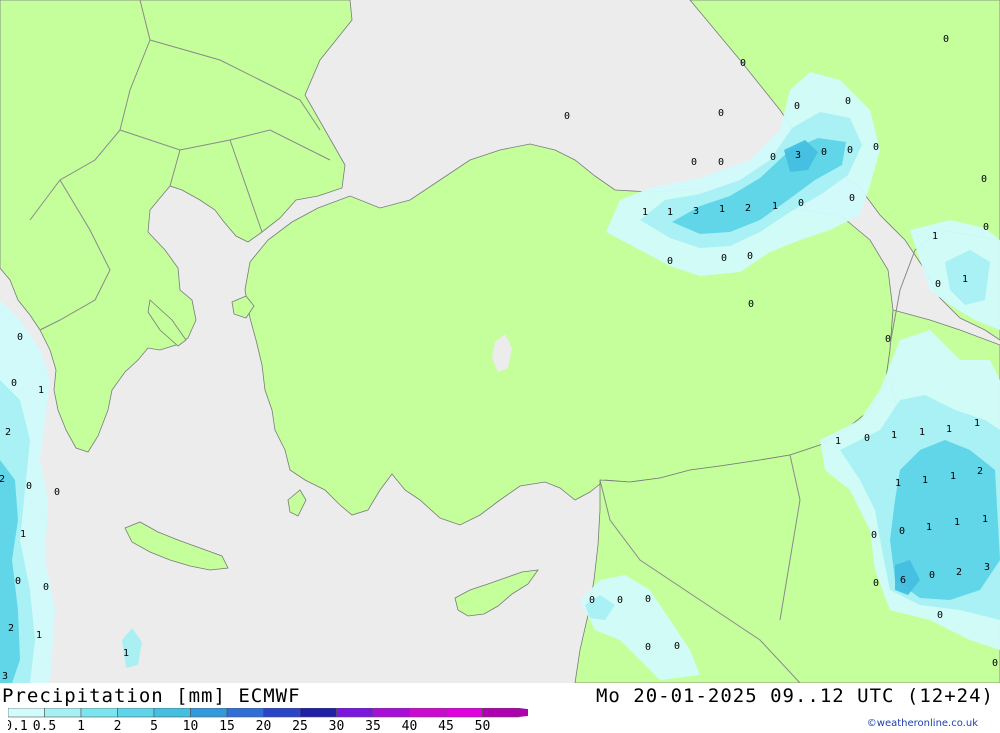 The image size is (1000, 733). I want to click on value-label: 6, so click(903, 580).